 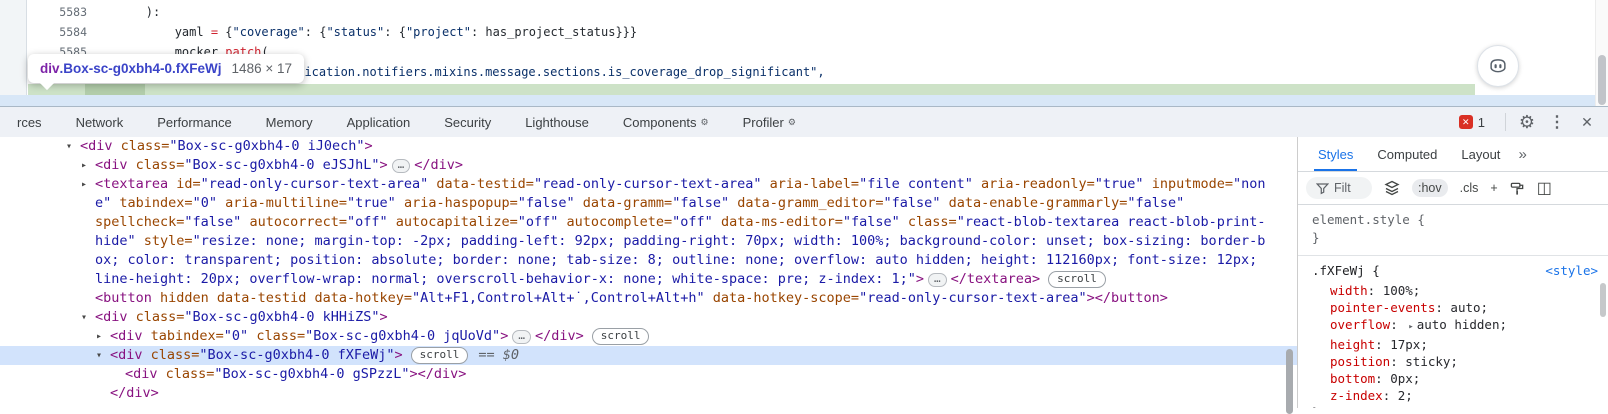 What do you see at coordinates (1465, 122) in the screenshot?
I see `error-icon: ✕` at bounding box center [1465, 122].